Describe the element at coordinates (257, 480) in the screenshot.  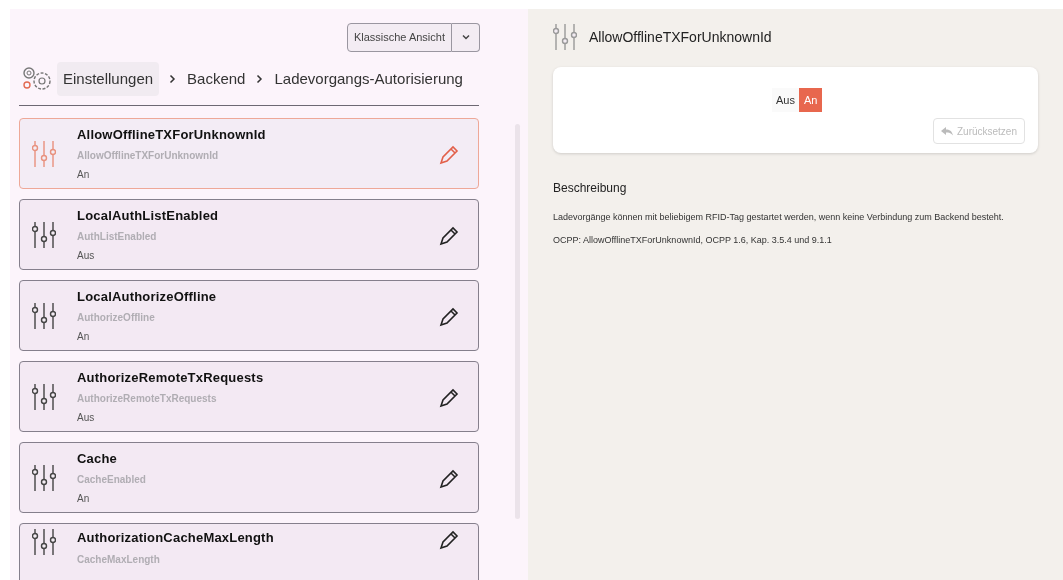
I see `setting-key: CacheEnabled` at that location.